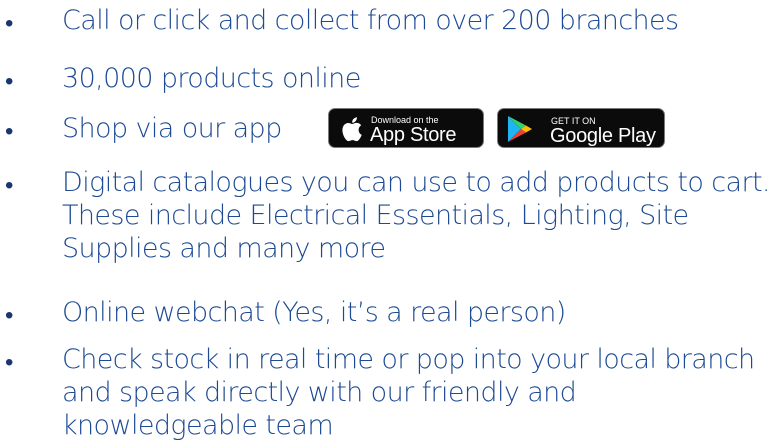  Describe the element at coordinates (211, 78) in the screenshot. I see `list-item-text: 30,000 products online` at that location.